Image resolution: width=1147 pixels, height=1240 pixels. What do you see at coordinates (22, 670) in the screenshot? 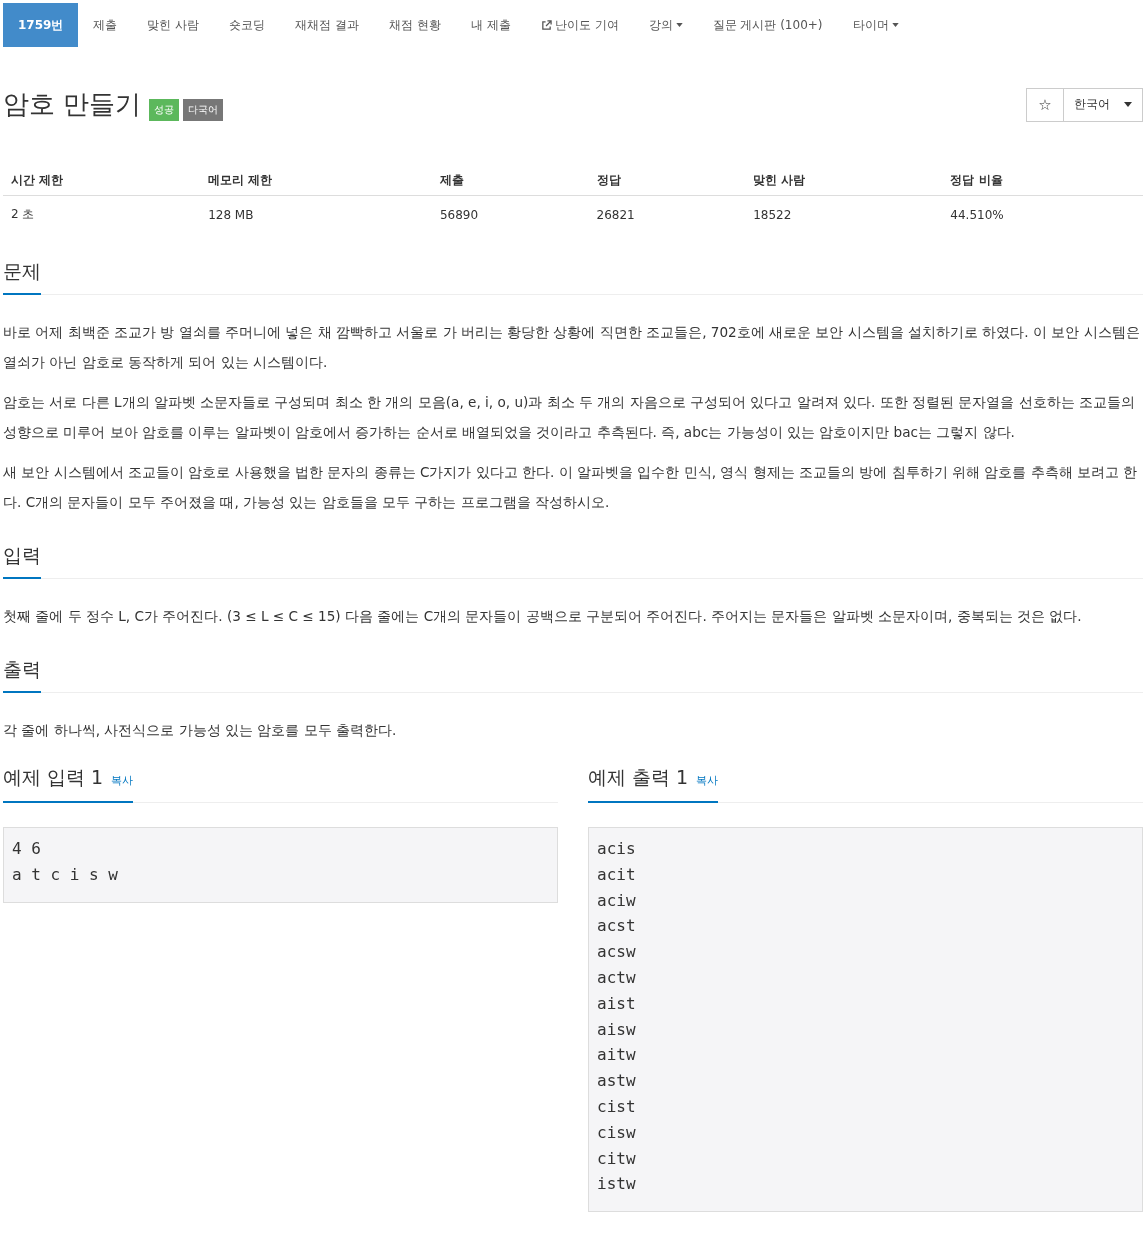
I see `section-heading: 출력` at bounding box center [22, 670].